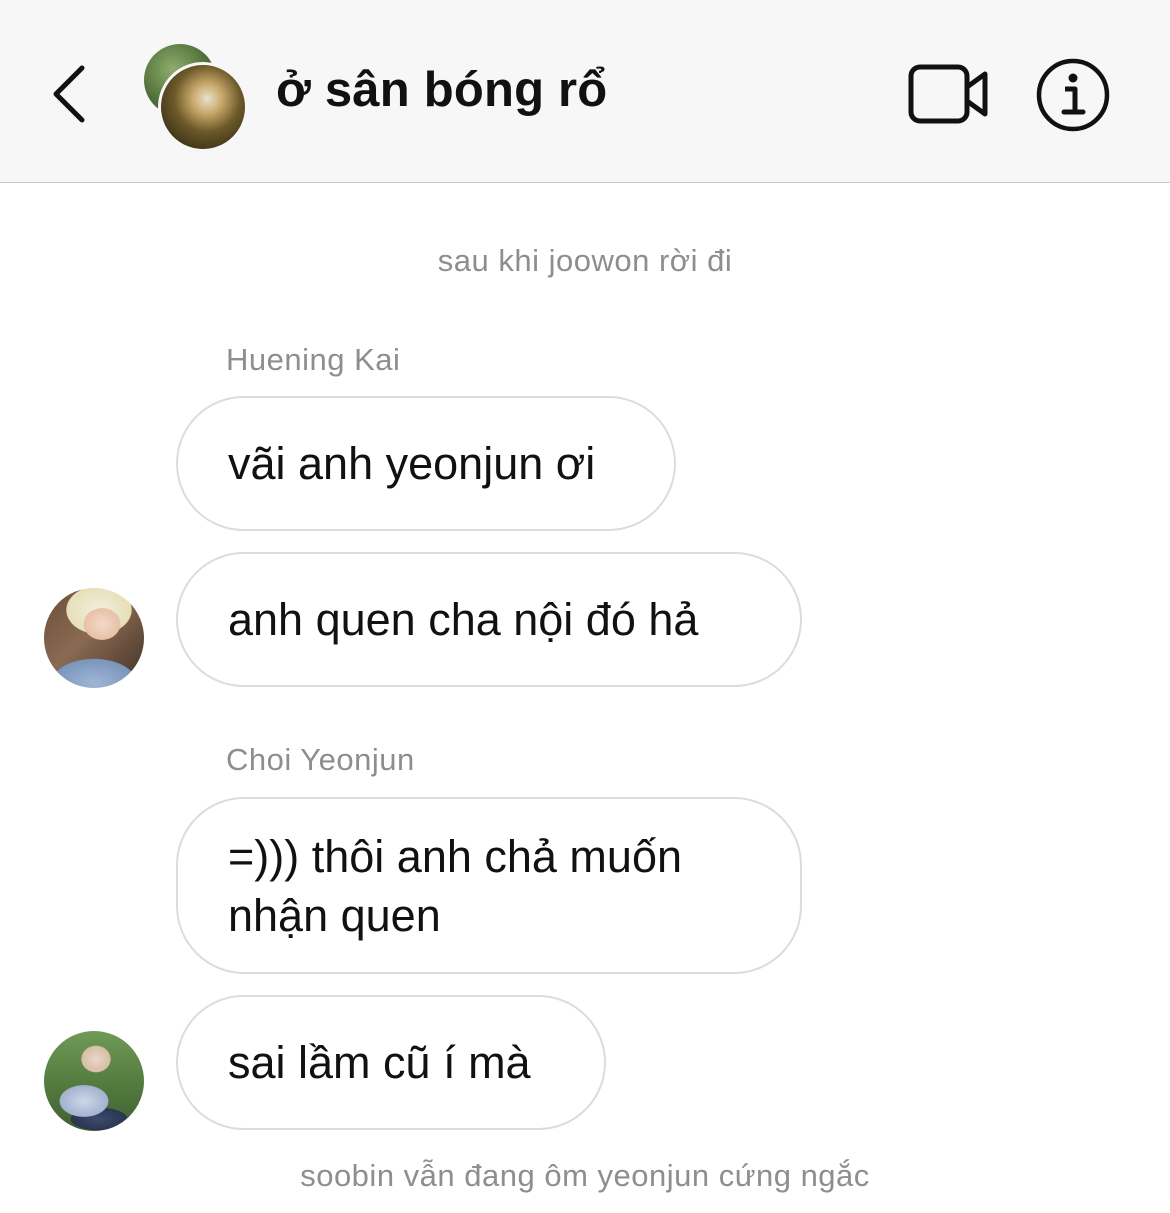  What do you see at coordinates (1073, 95) in the screenshot?
I see `info-icon` at bounding box center [1073, 95].